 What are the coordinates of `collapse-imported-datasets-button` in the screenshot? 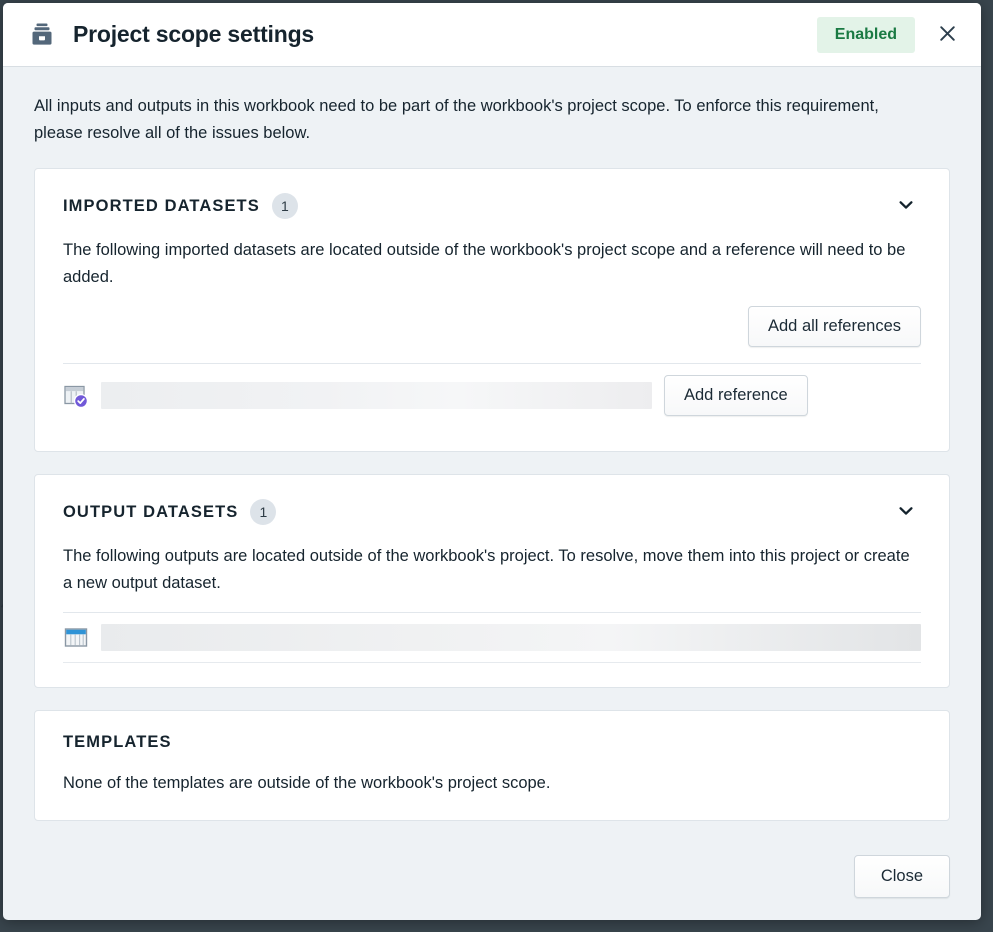 It's located at (906, 206).